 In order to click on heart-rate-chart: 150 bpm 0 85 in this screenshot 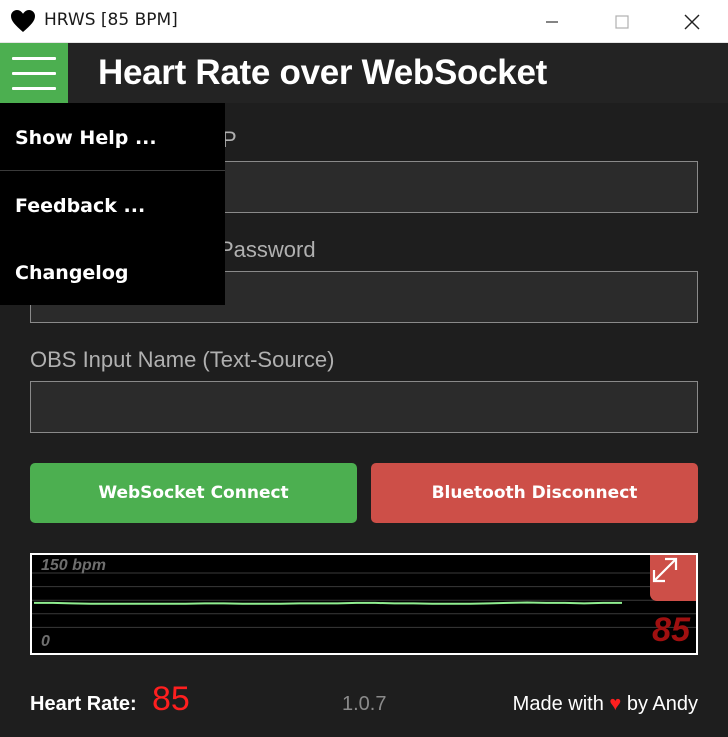, I will do `click(364, 604)`.